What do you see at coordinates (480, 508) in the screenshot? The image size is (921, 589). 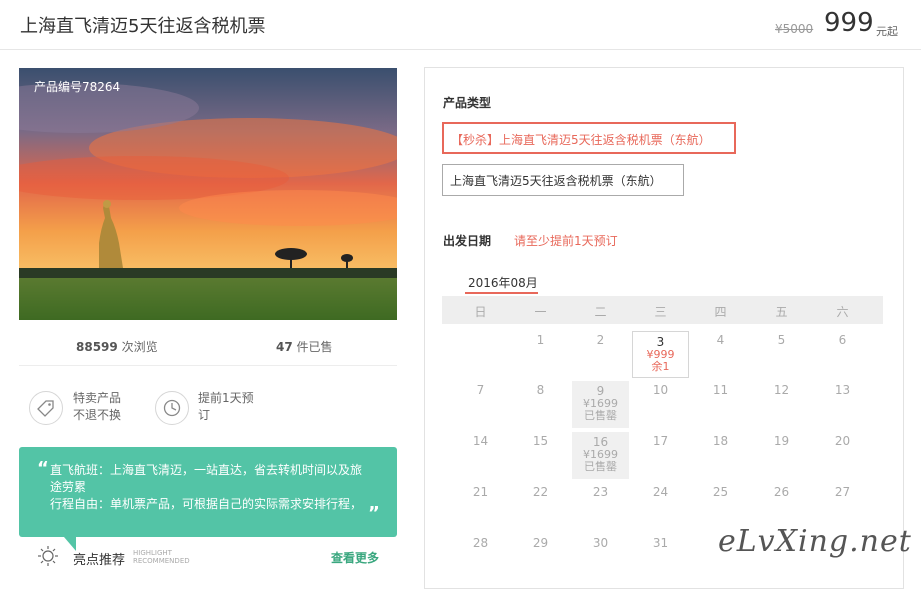 I see `calendar-day: 21` at bounding box center [480, 508].